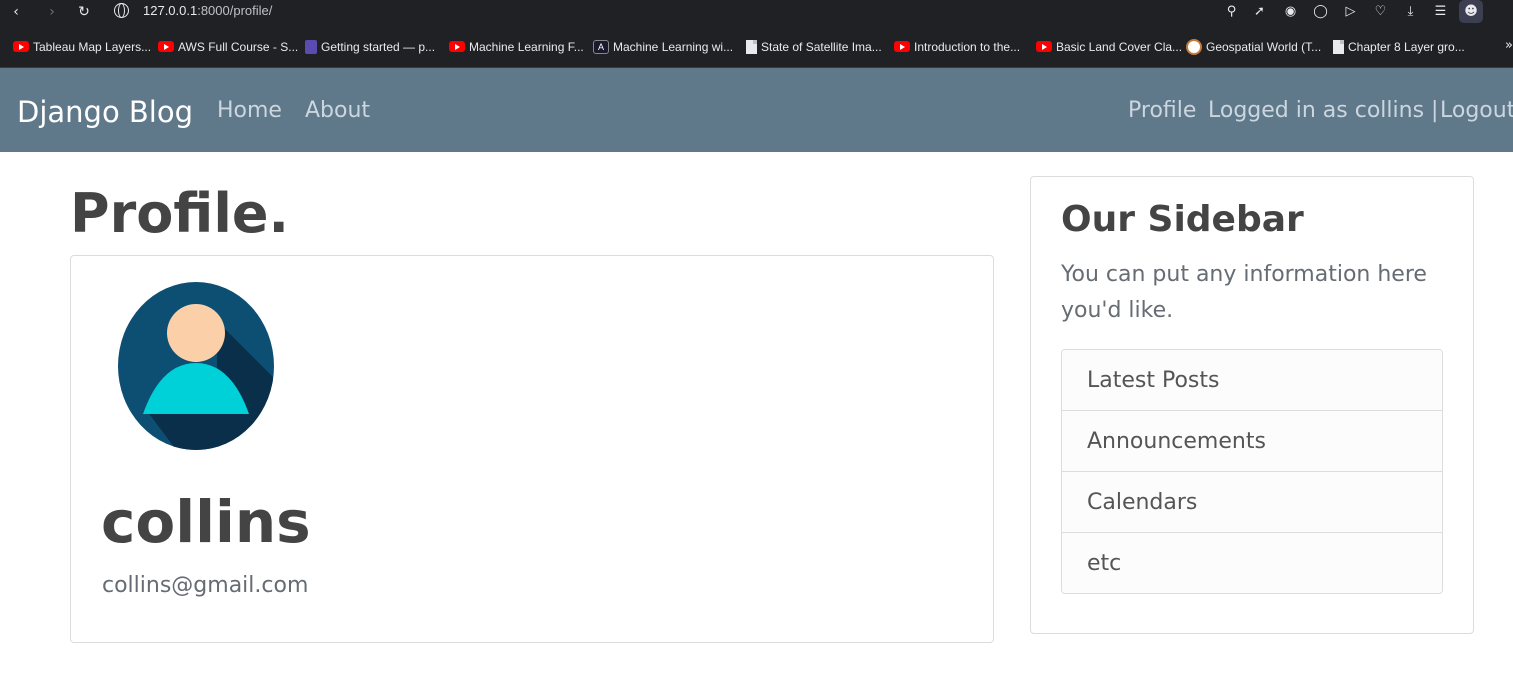 This screenshot has width=1513, height=697. Describe the element at coordinates (1380, 11) in the screenshot. I see `heart-icon: ♡` at that location.